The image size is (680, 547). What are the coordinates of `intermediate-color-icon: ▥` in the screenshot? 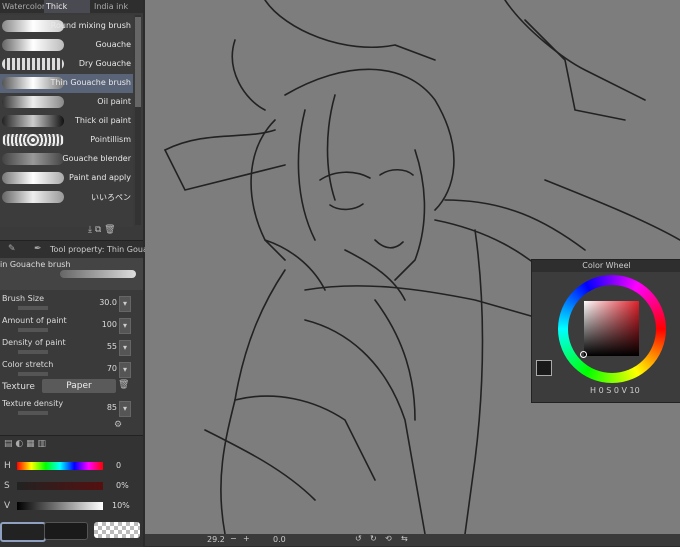 It's located at (42, 444).